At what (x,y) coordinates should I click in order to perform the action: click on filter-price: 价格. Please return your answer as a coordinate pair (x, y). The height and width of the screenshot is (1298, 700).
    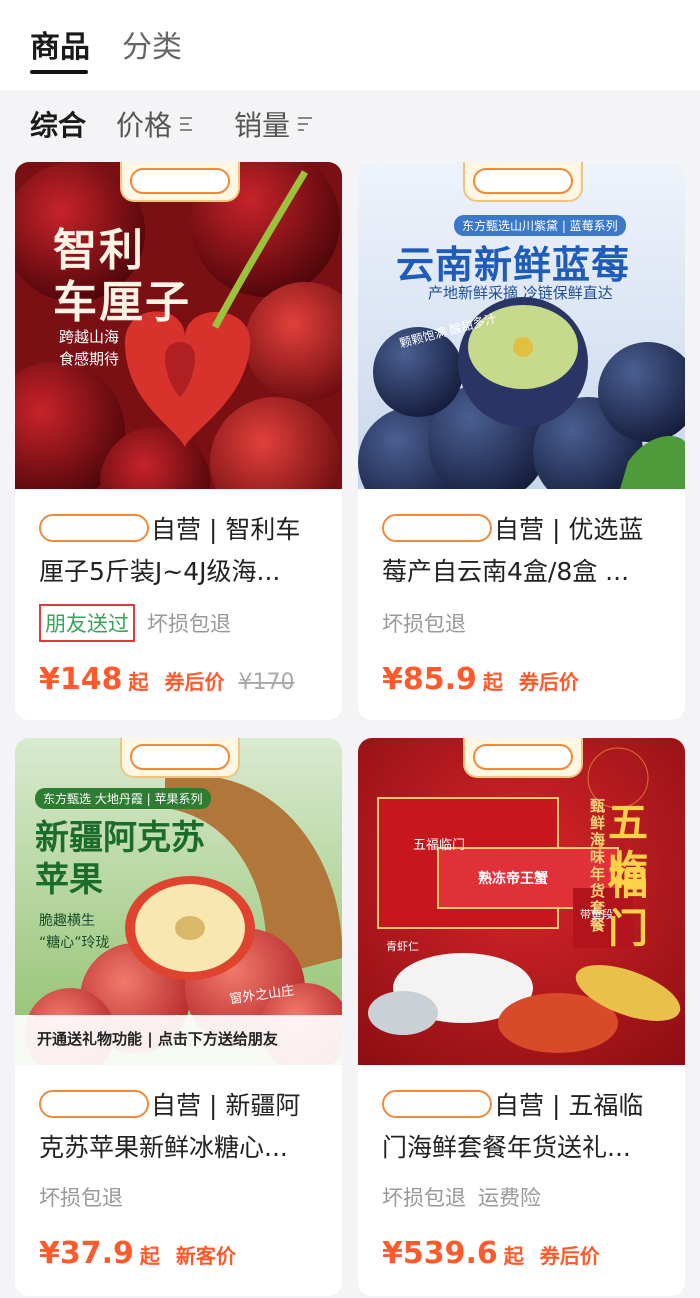
    Looking at the image, I should click on (156, 124).